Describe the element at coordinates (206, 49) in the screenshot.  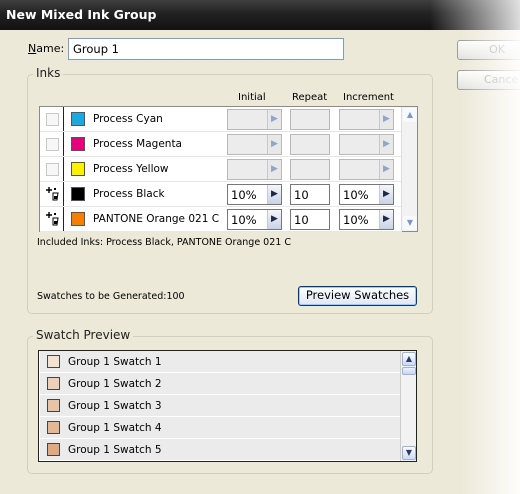
I see `name-input: Group 1` at that location.